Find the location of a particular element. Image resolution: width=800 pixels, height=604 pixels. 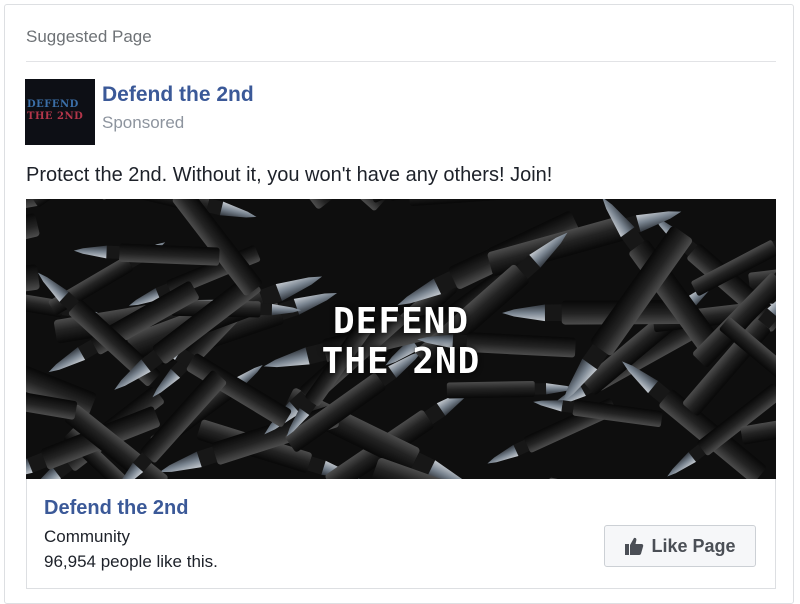

divider is located at coordinates (401, 61).